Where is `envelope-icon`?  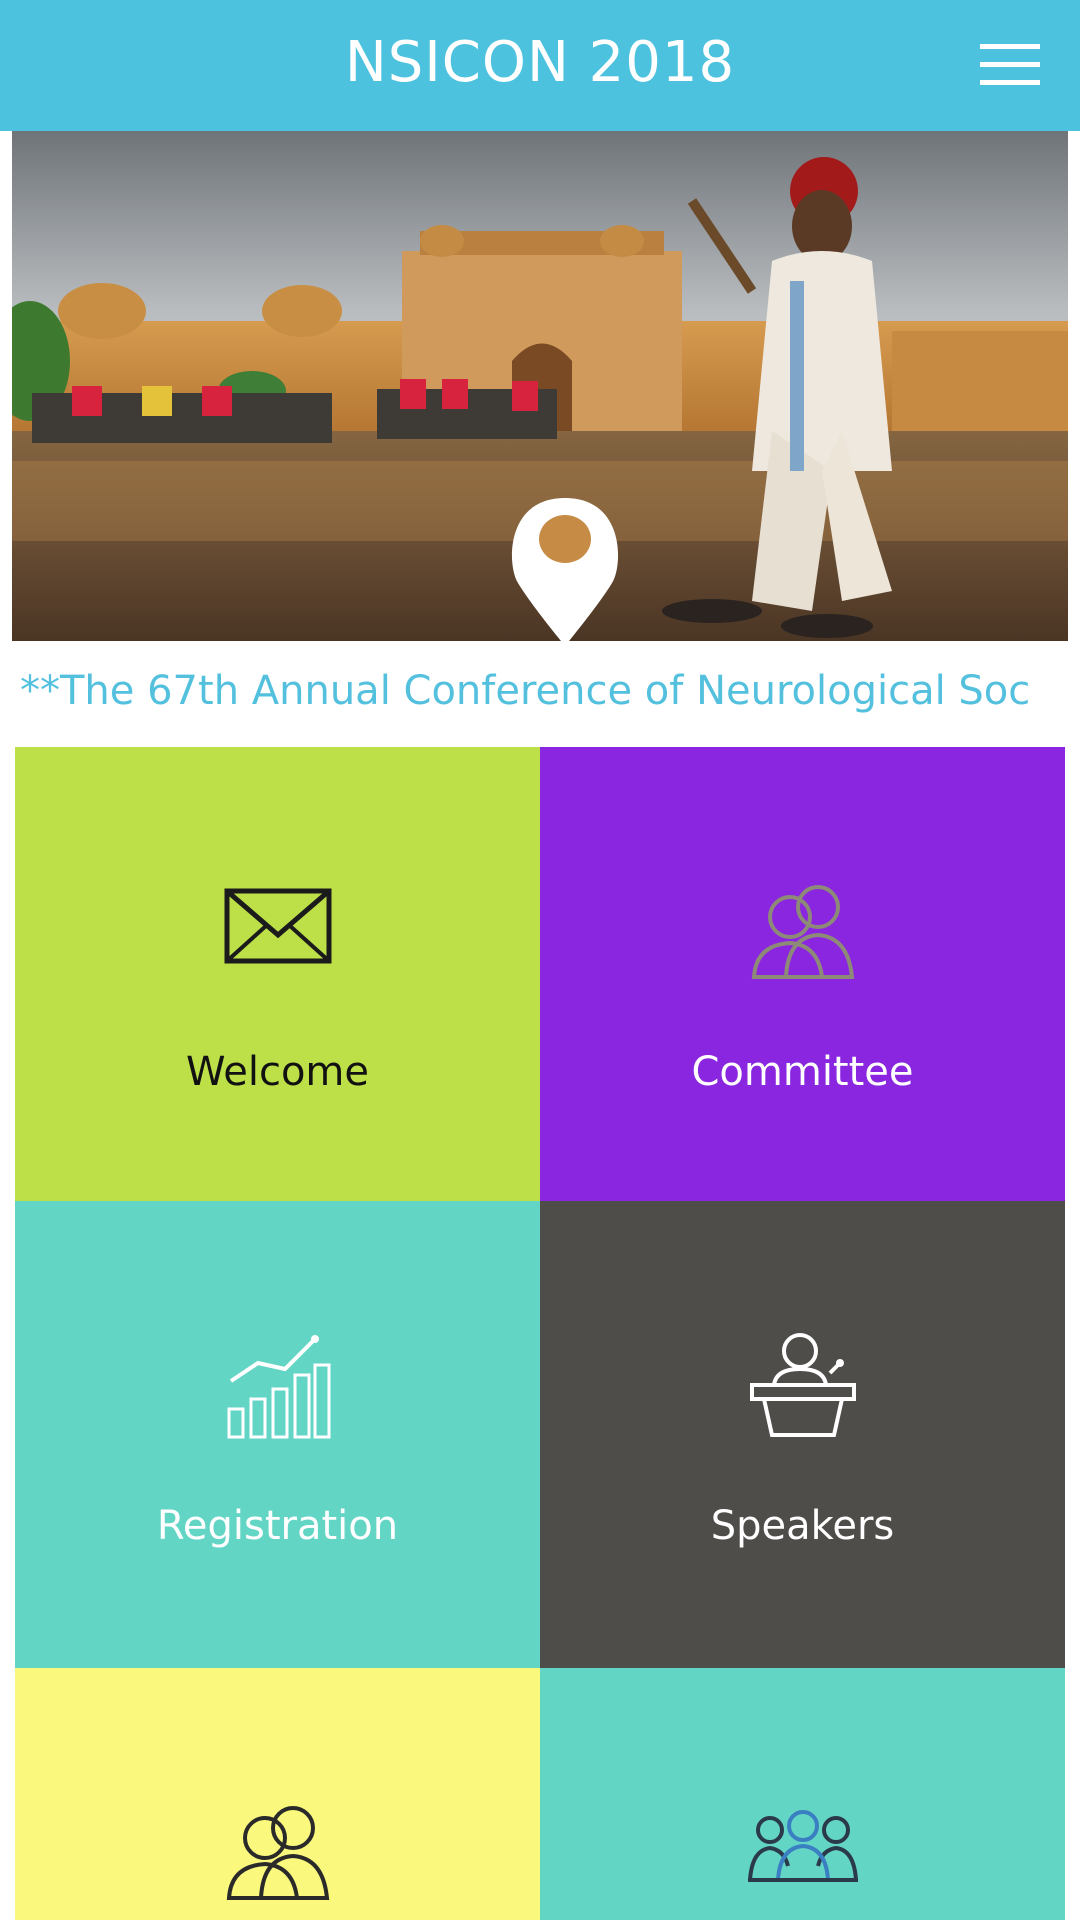 envelope-icon is located at coordinates (277, 942).